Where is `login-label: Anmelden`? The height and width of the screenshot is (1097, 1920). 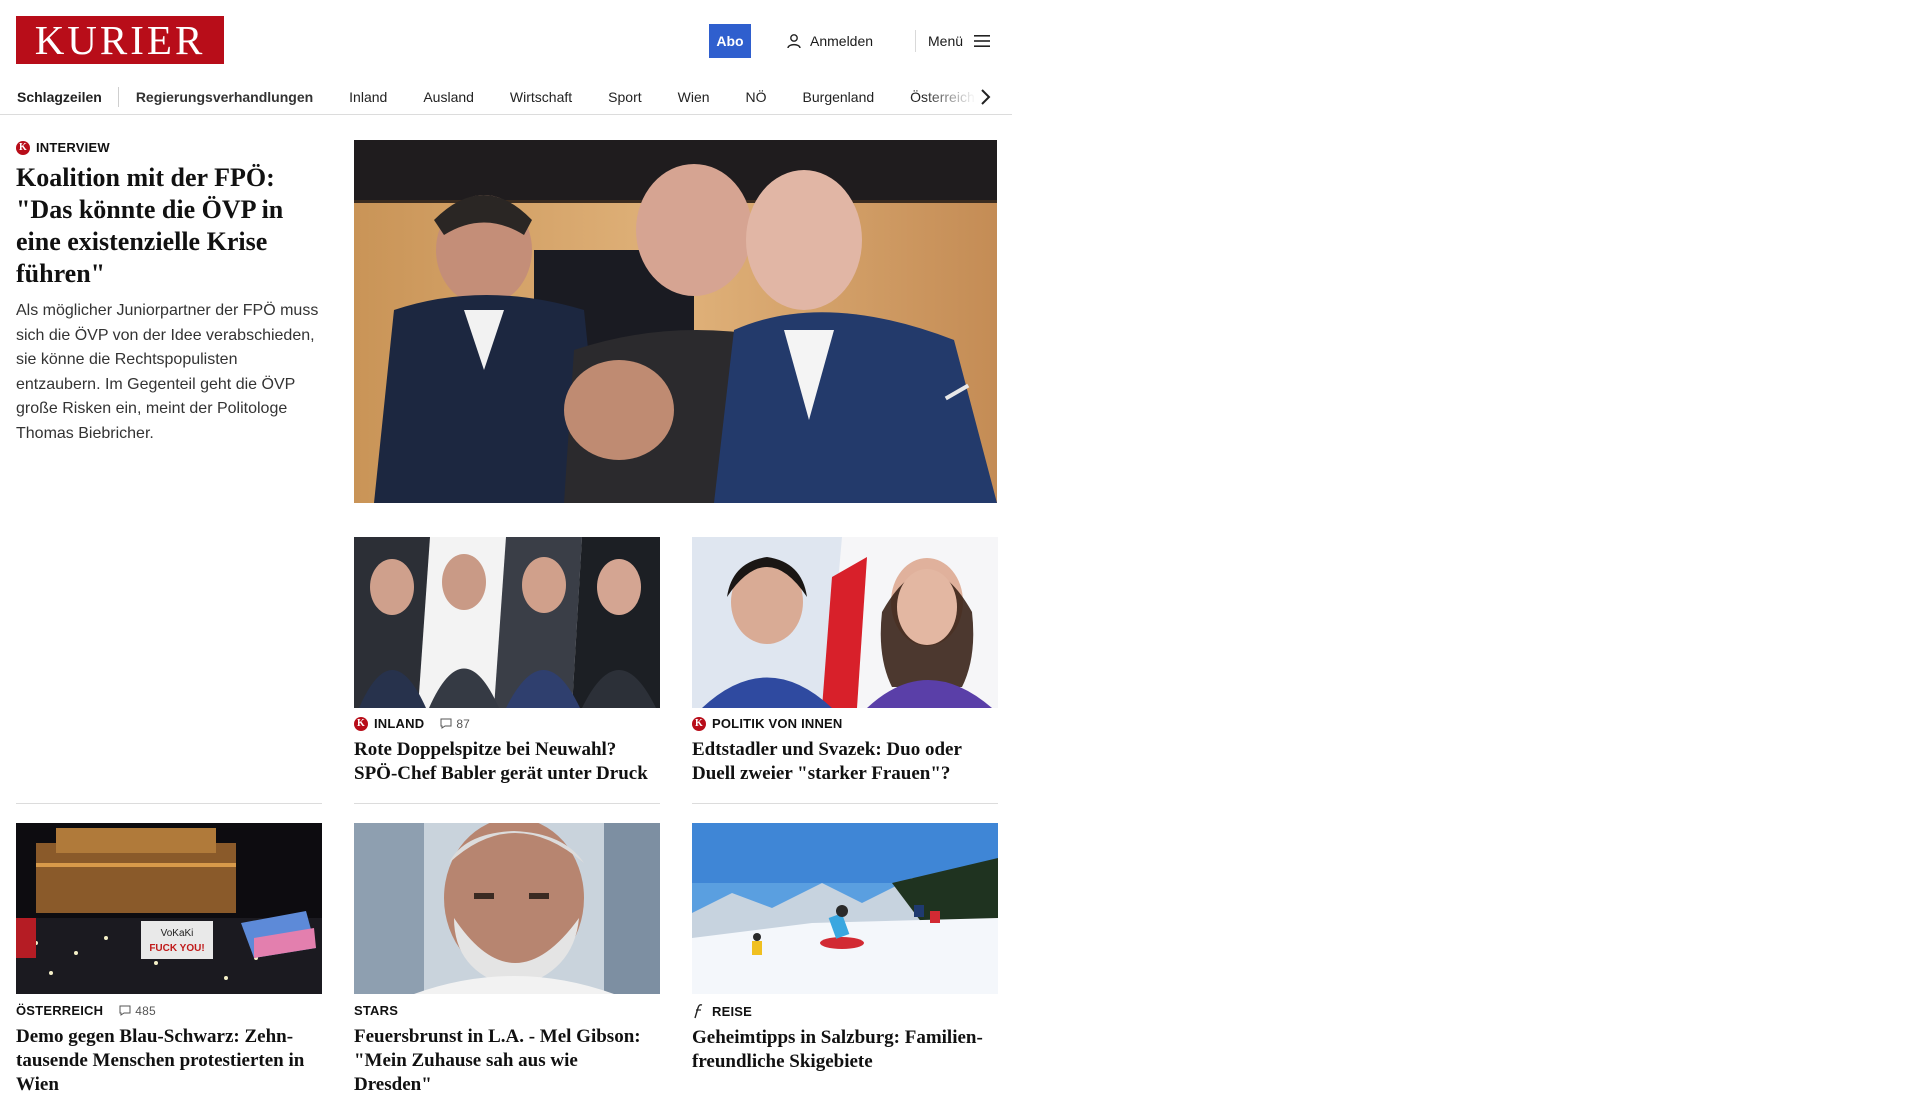 login-label: Anmelden is located at coordinates (842, 41).